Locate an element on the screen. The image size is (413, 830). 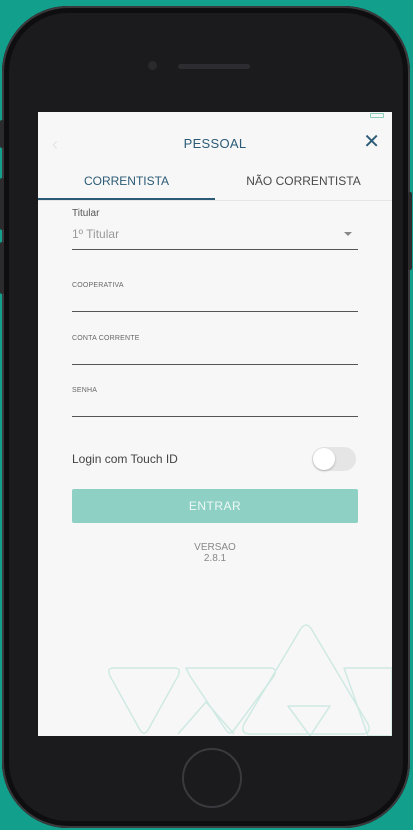
touch-id-label: Login com Touch ID is located at coordinates (125, 459).